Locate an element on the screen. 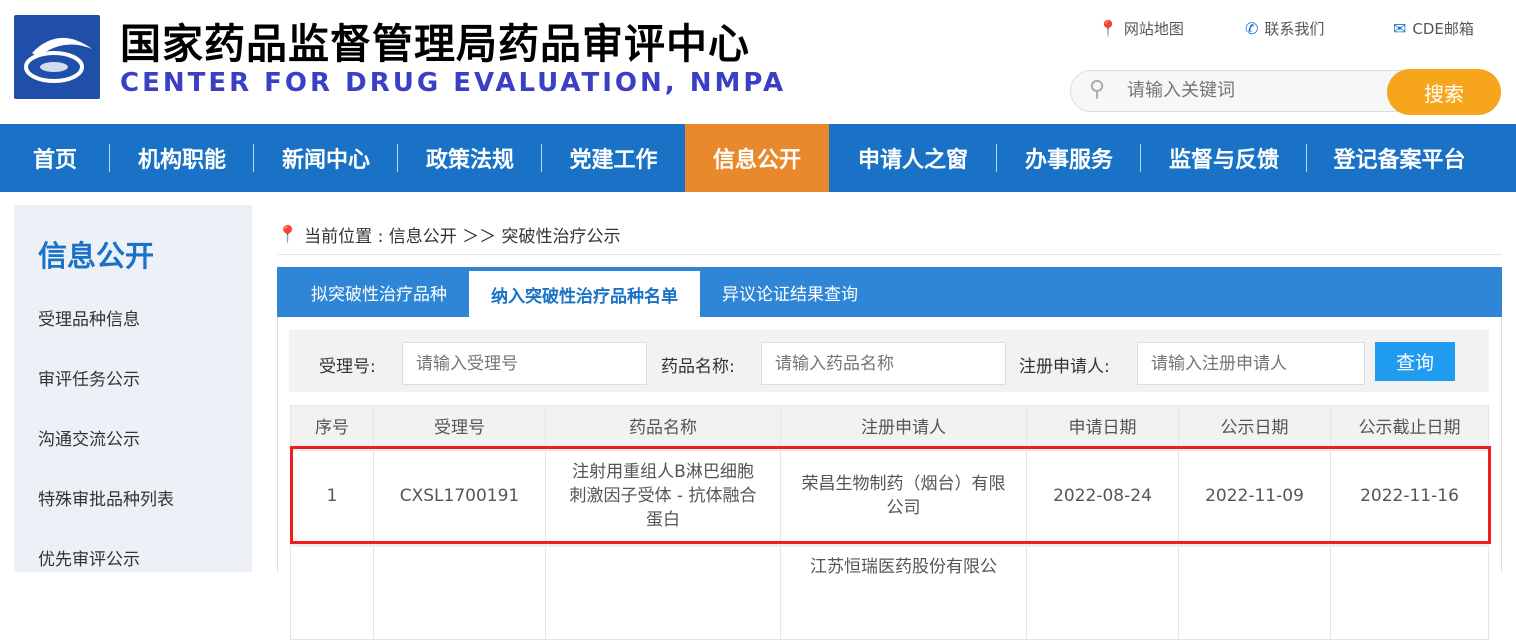 The height and width of the screenshot is (640, 1516). site-subtitle: CENTER FOR DRUG EVALUATION, NMPA is located at coordinates (453, 83).